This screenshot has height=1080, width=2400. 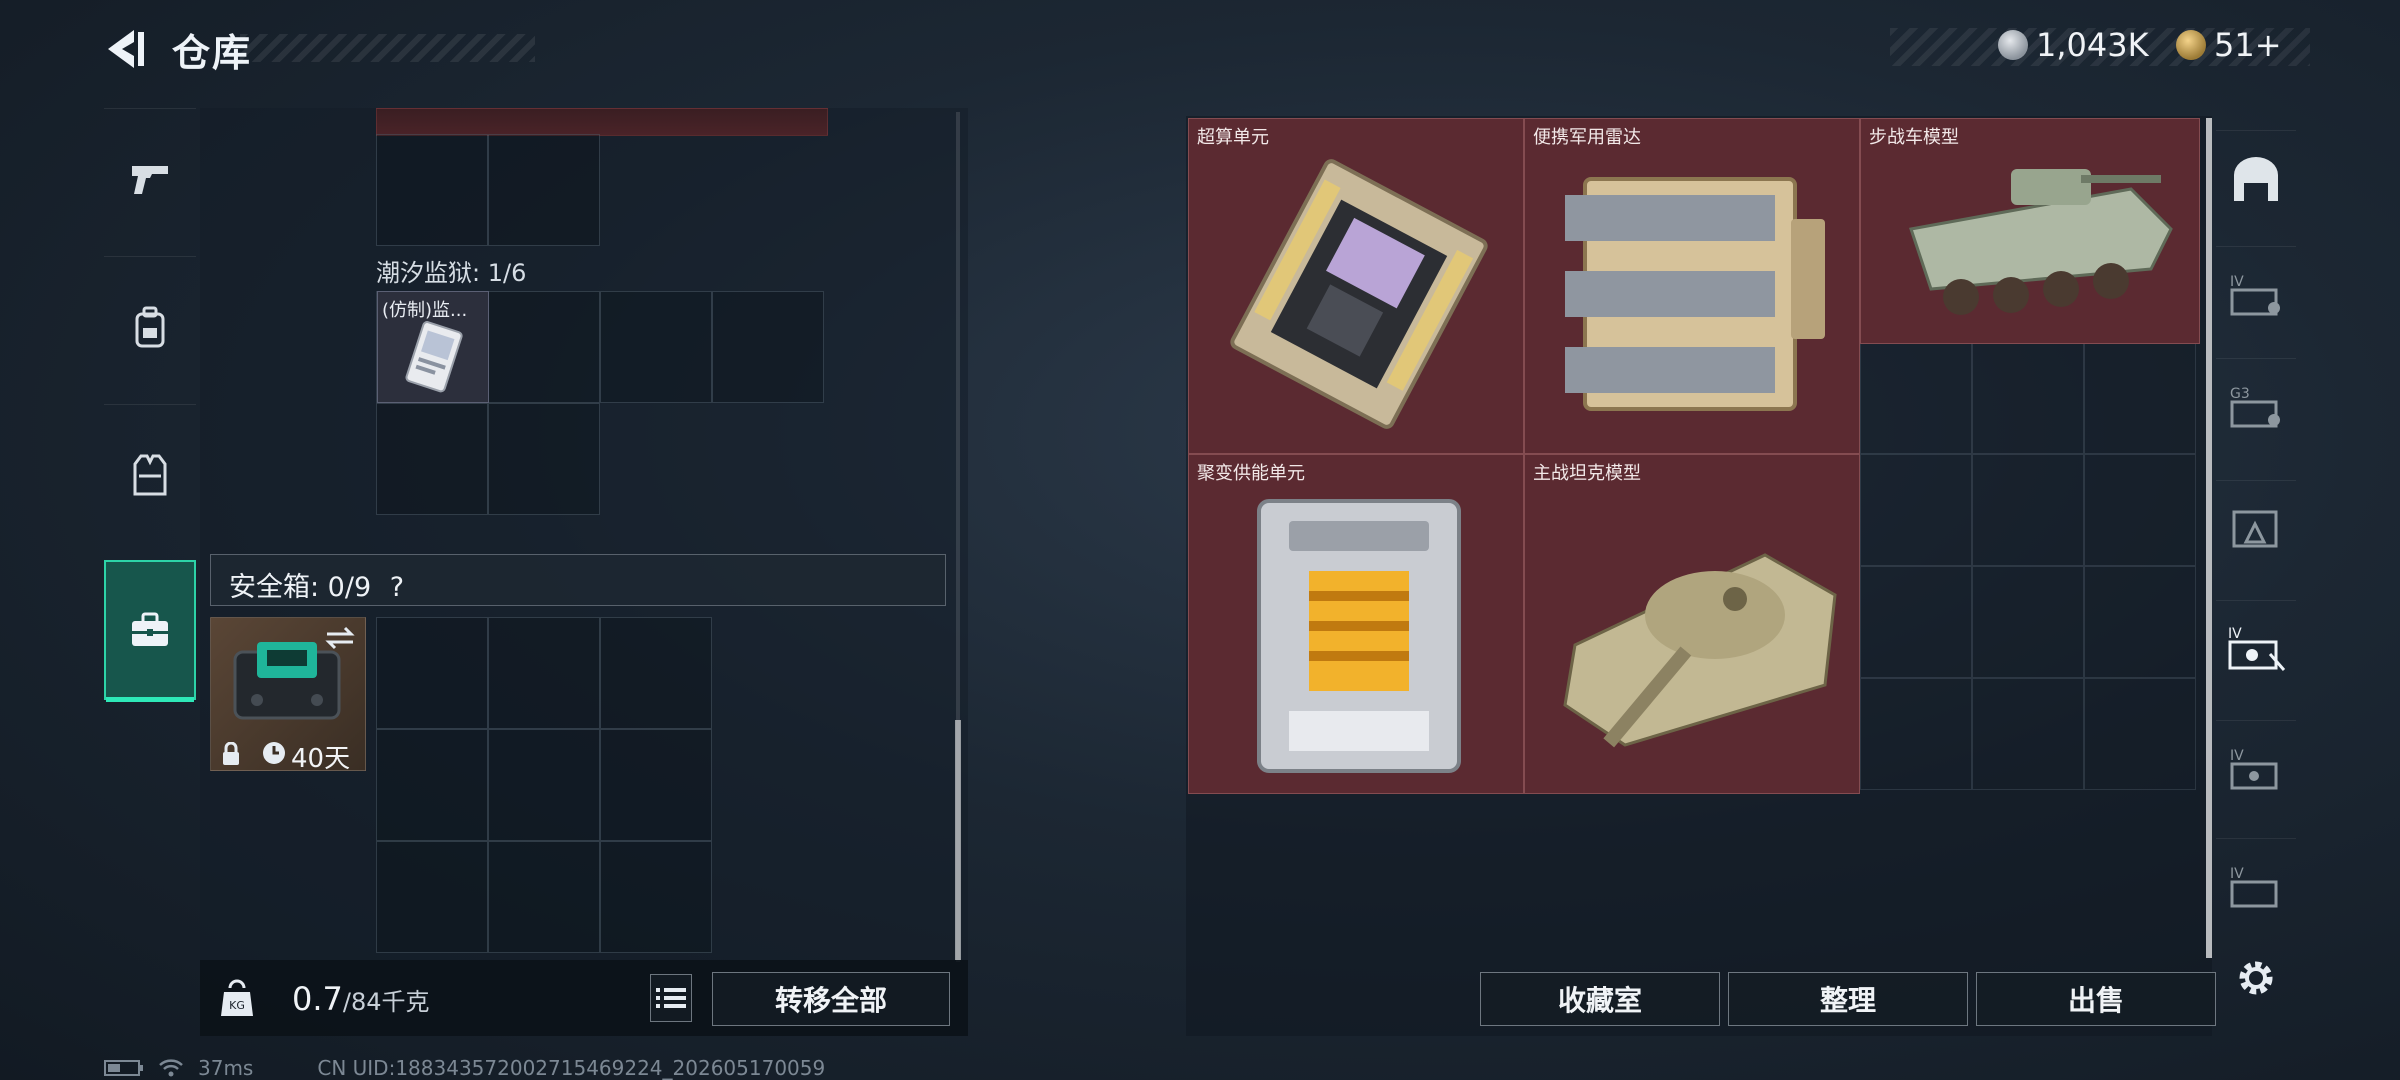 What do you see at coordinates (150, 474) in the screenshot?
I see `nav-armor` at bounding box center [150, 474].